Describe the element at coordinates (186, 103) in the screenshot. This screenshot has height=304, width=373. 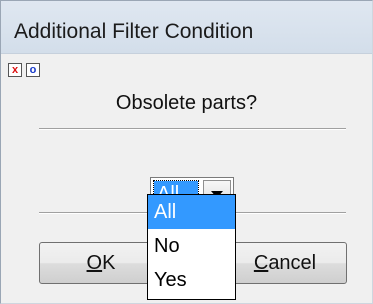
I see `question-label: Obsolete parts?` at that location.